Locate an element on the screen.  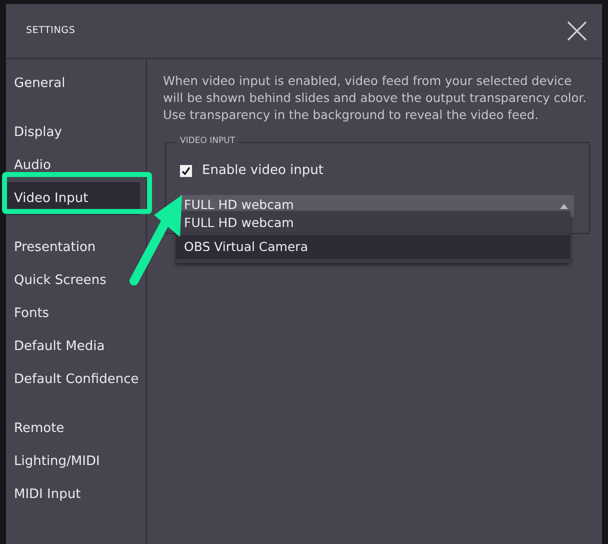
sidebar-item: MIDI Input is located at coordinates (73, 494).